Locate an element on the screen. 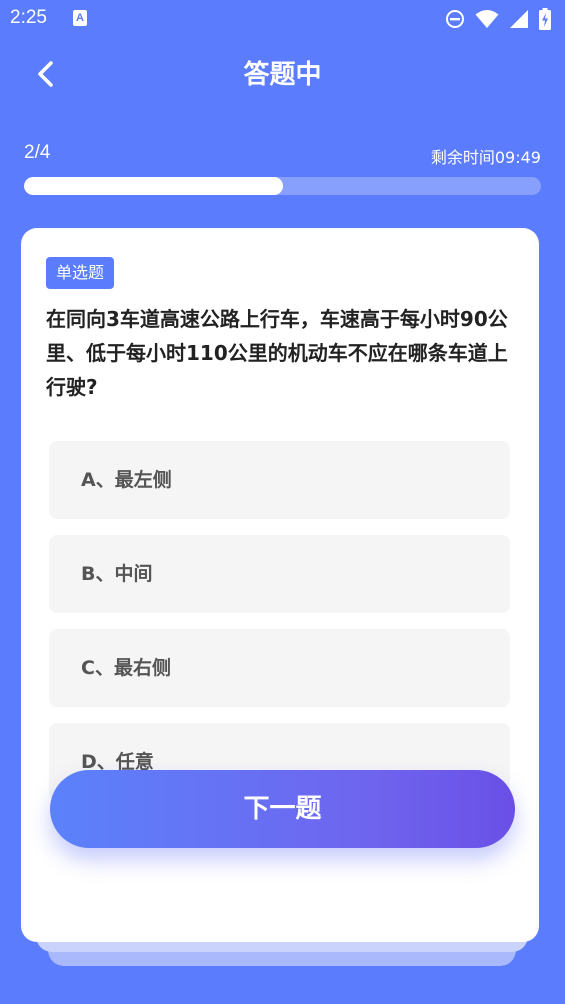  progress-bar-fill is located at coordinates (153, 186).